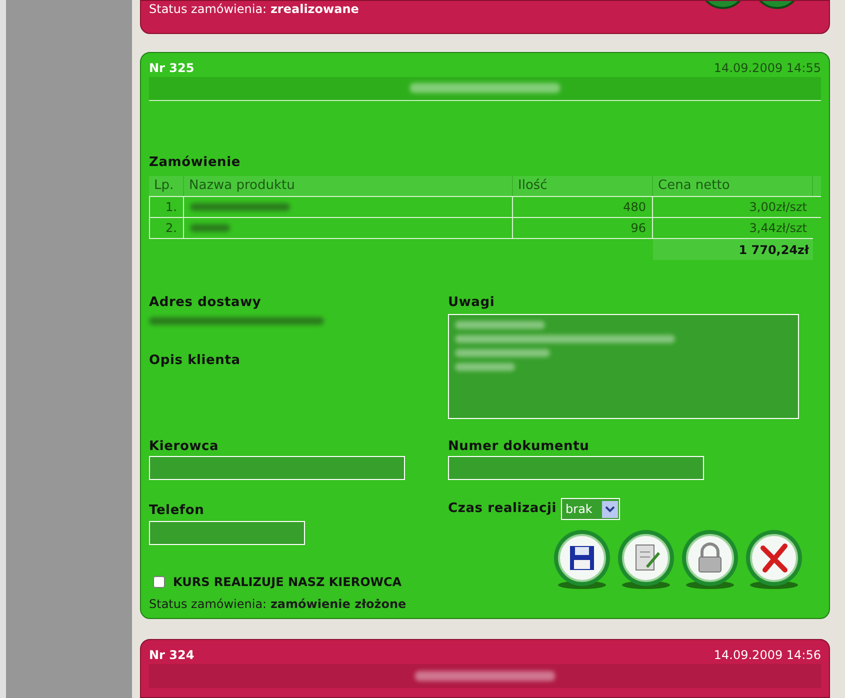 This screenshot has height=698, width=845. What do you see at coordinates (184, 447) in the screenshot?
I see `field-label: Kierowca` at bounding box center [184, 447].